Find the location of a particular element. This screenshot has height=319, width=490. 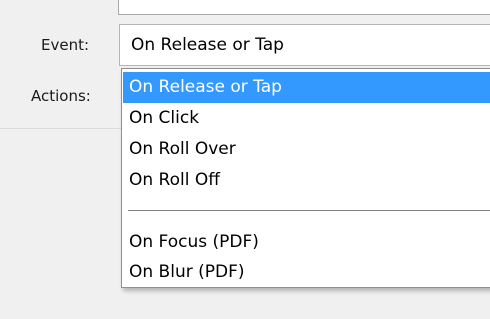

dropdown-separator is located at coordinates (309, 210).